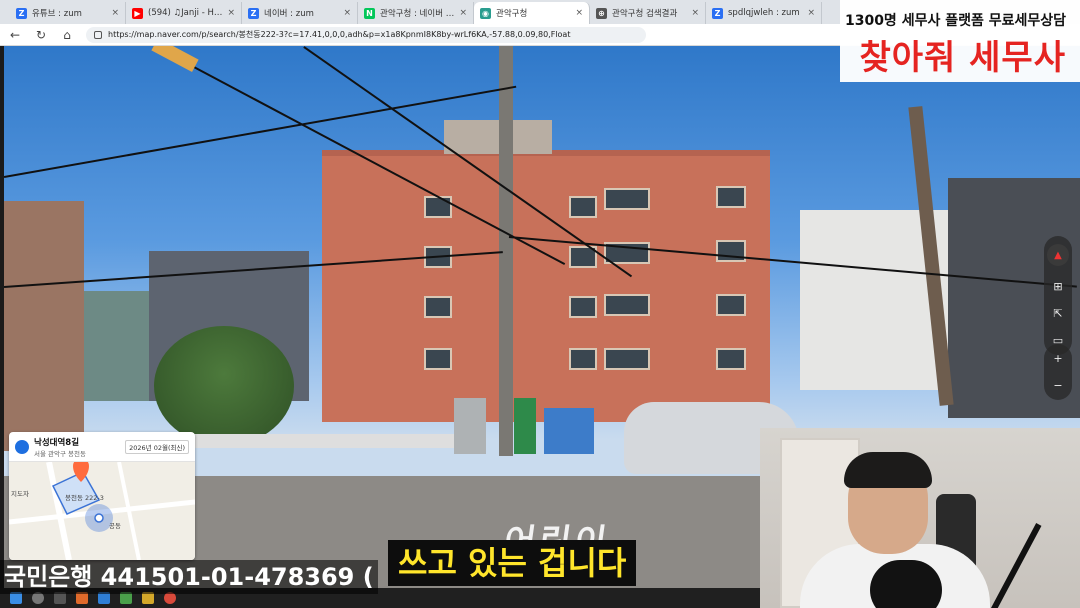  I want to click on map-controls: ▲ ⊞ ⇱ ▭, so click(1058, 295).